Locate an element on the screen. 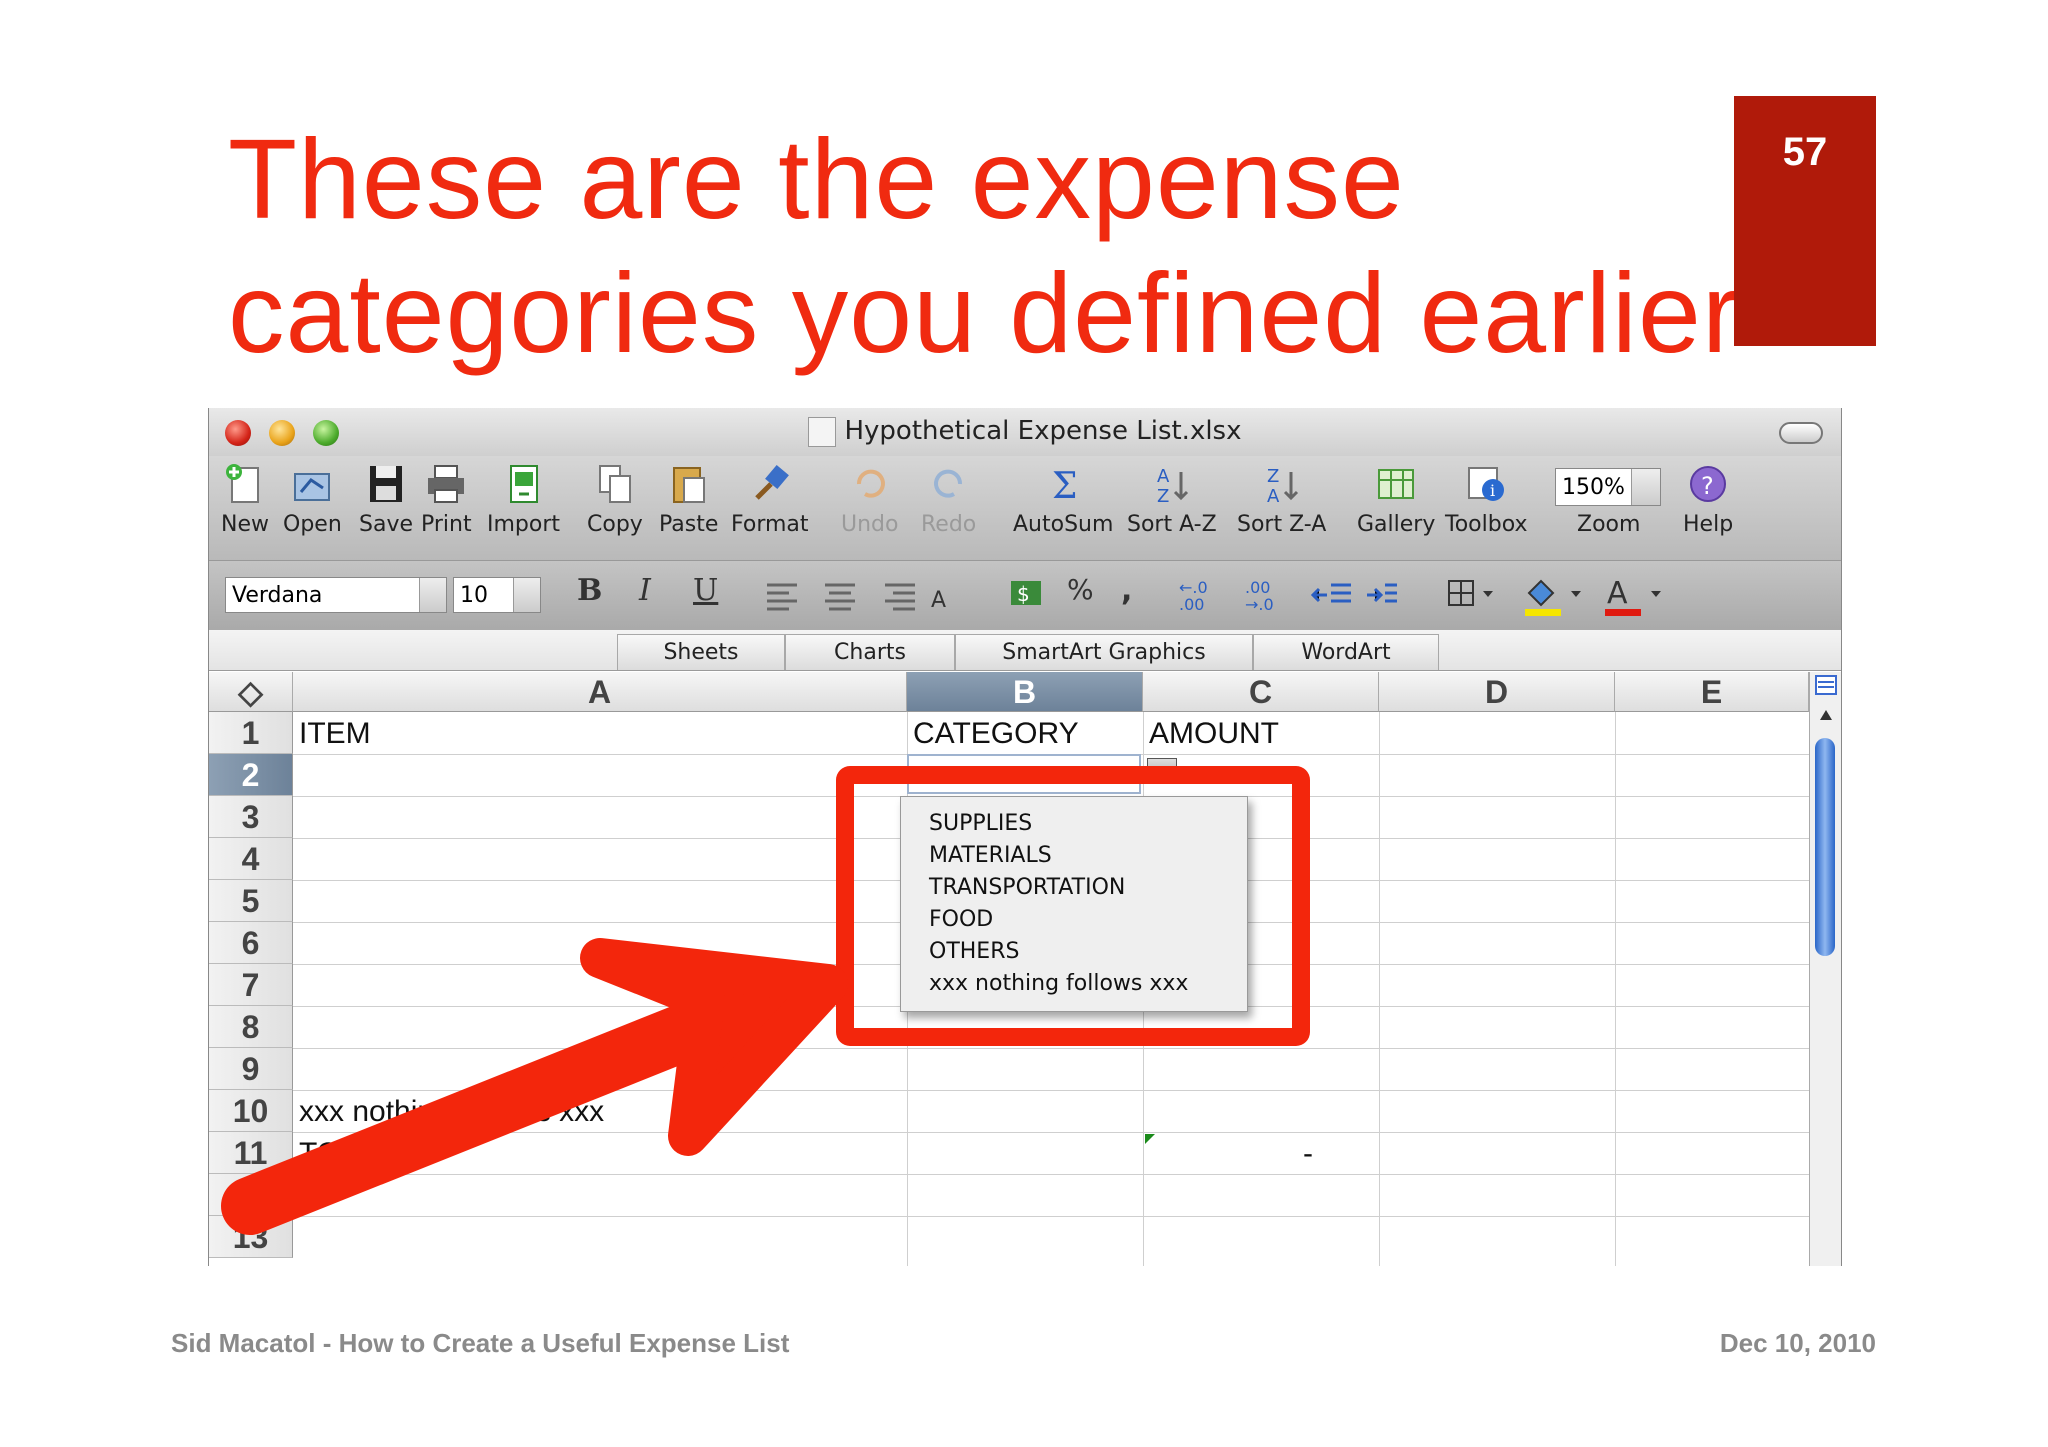  font-size-value: 10 is located at coordinates (474, 595).